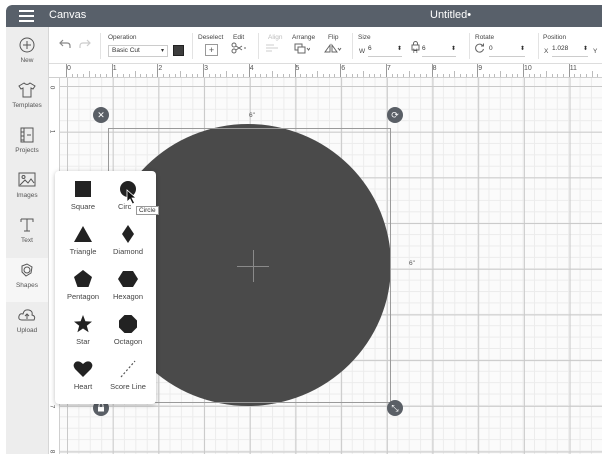  Describe the element at coordinates (101, 115) in the screenshot. I see `delete-handle: ✕` at that location.